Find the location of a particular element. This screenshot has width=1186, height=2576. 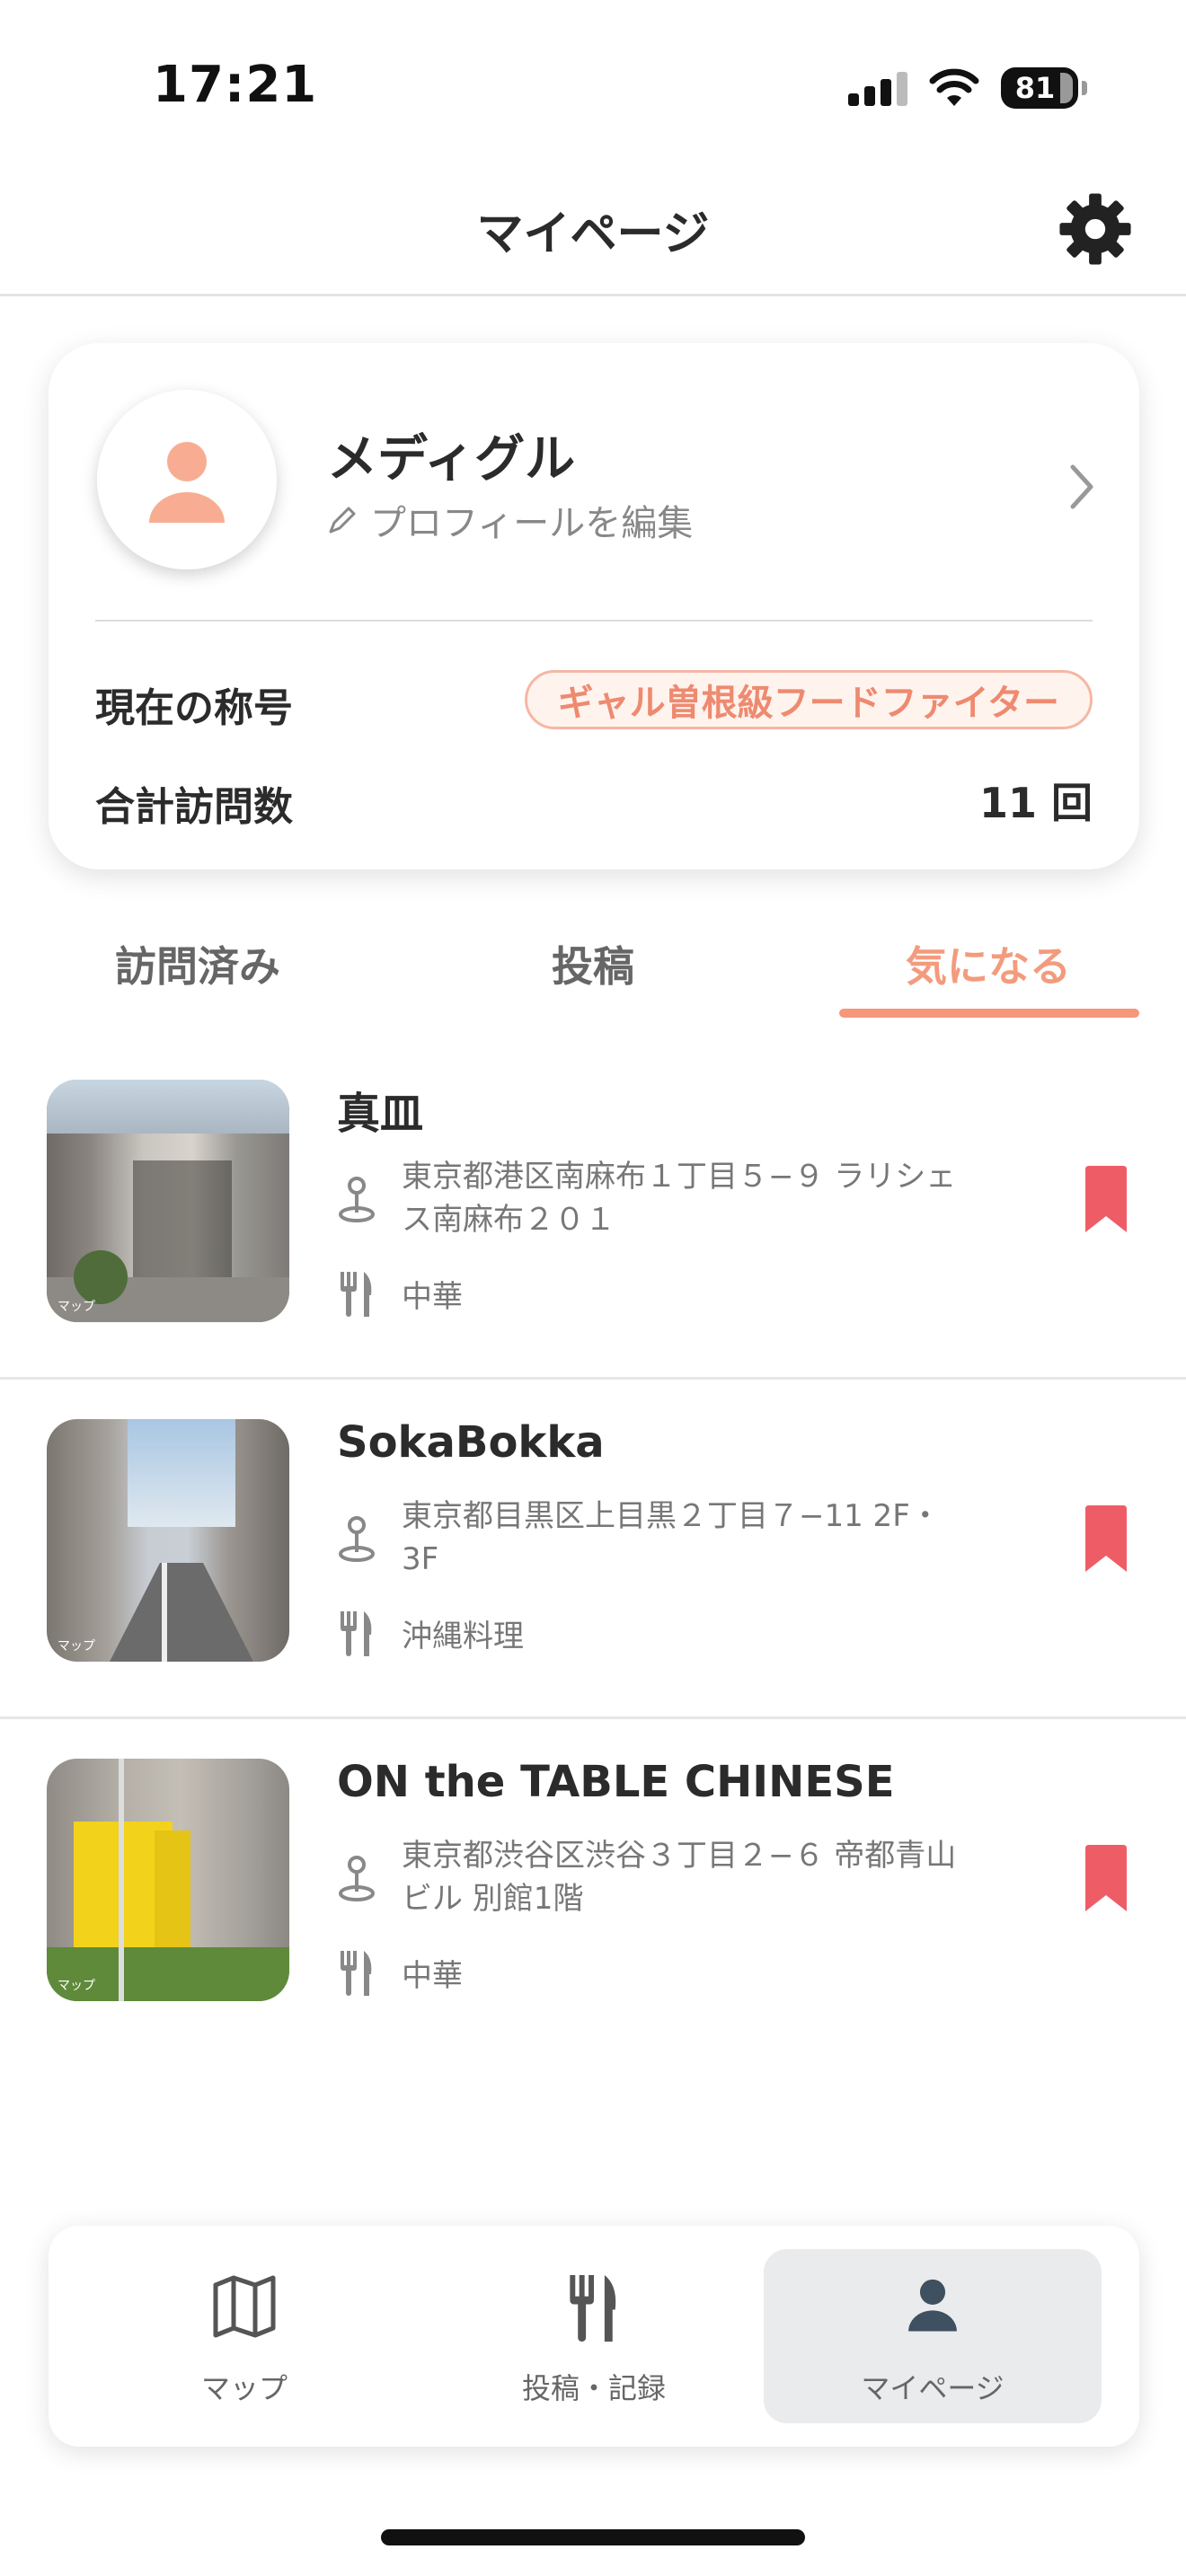

user-name: メディグル is located at coordinates (451, 459).